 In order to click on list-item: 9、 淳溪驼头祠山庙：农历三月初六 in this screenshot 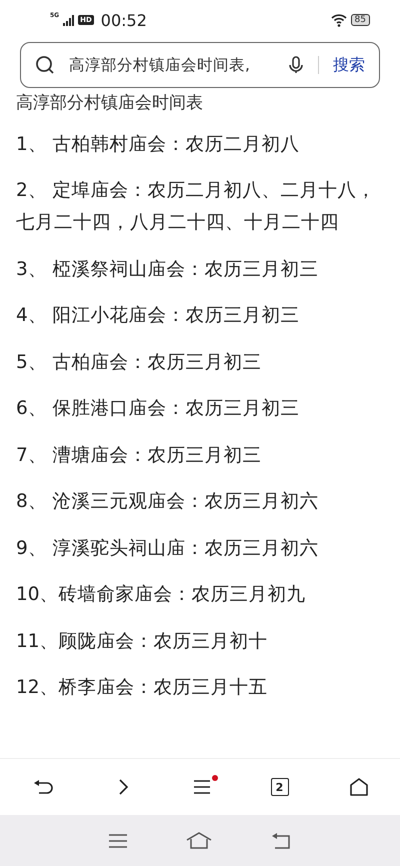, I will do `click(168, 548)`.